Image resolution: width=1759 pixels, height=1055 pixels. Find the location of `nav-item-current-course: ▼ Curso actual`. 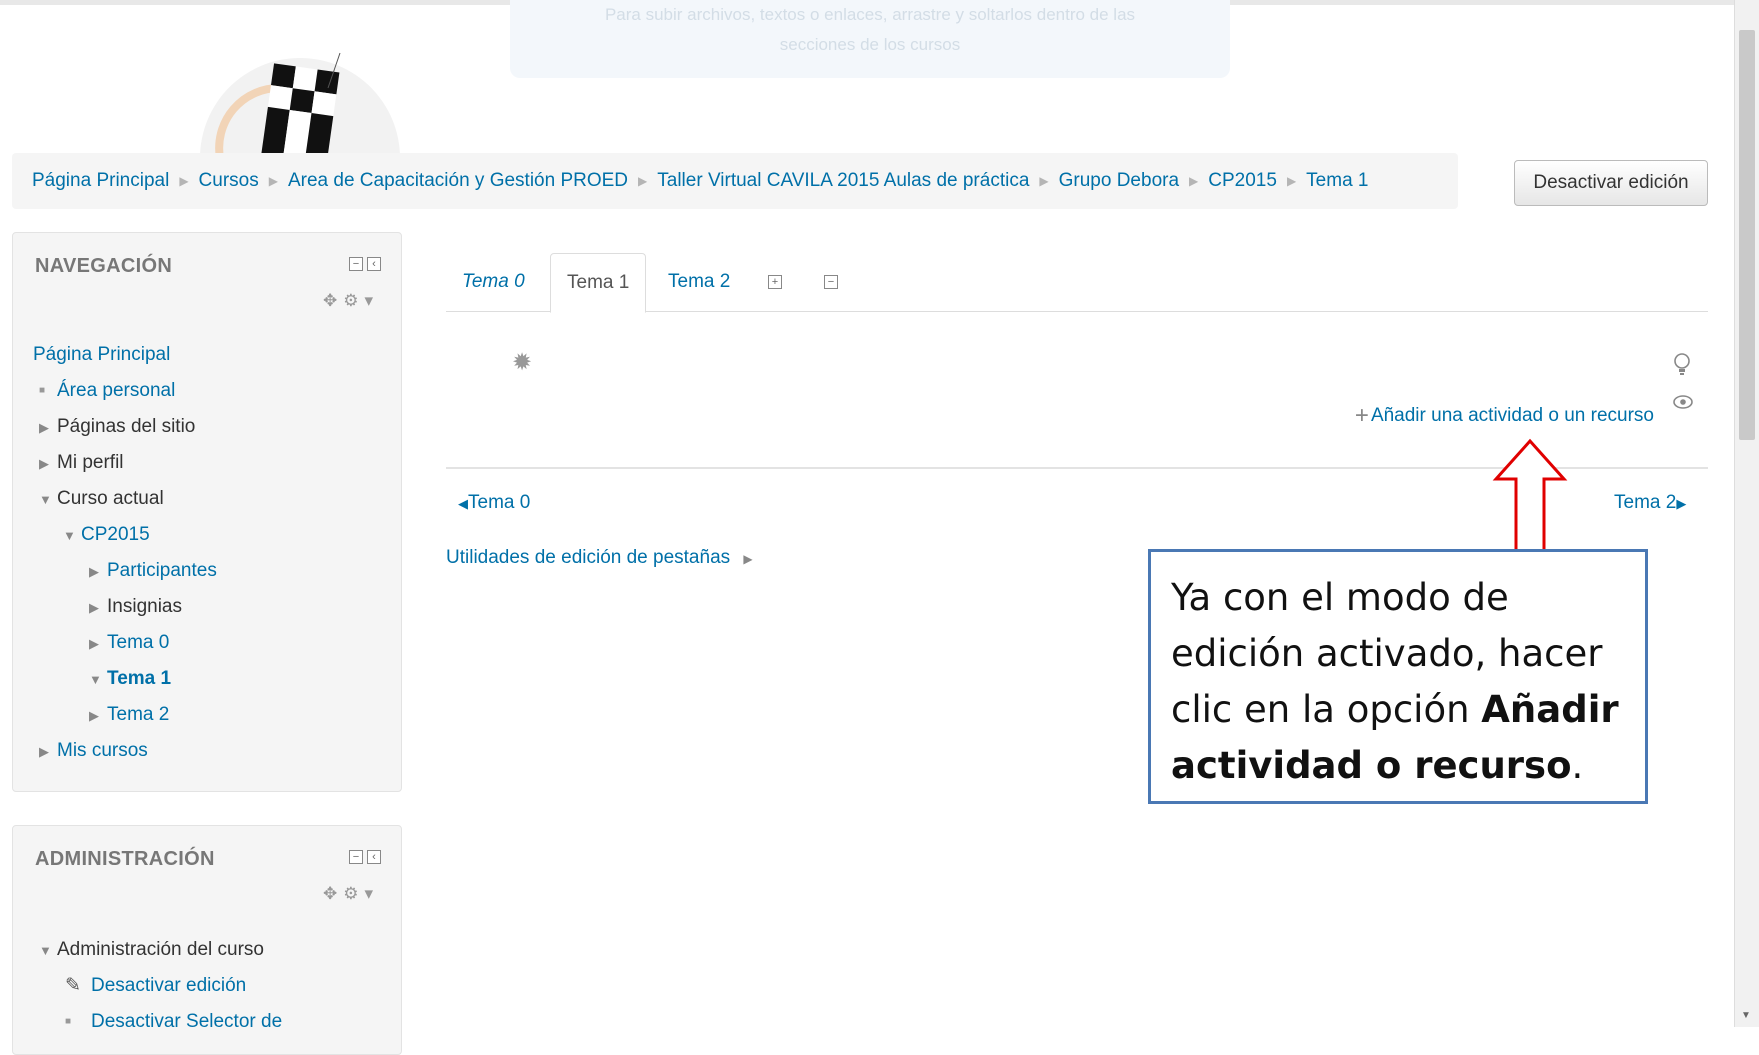

nav-item-current-course: ▼ Curso actual is located at coordinates (125, 499).